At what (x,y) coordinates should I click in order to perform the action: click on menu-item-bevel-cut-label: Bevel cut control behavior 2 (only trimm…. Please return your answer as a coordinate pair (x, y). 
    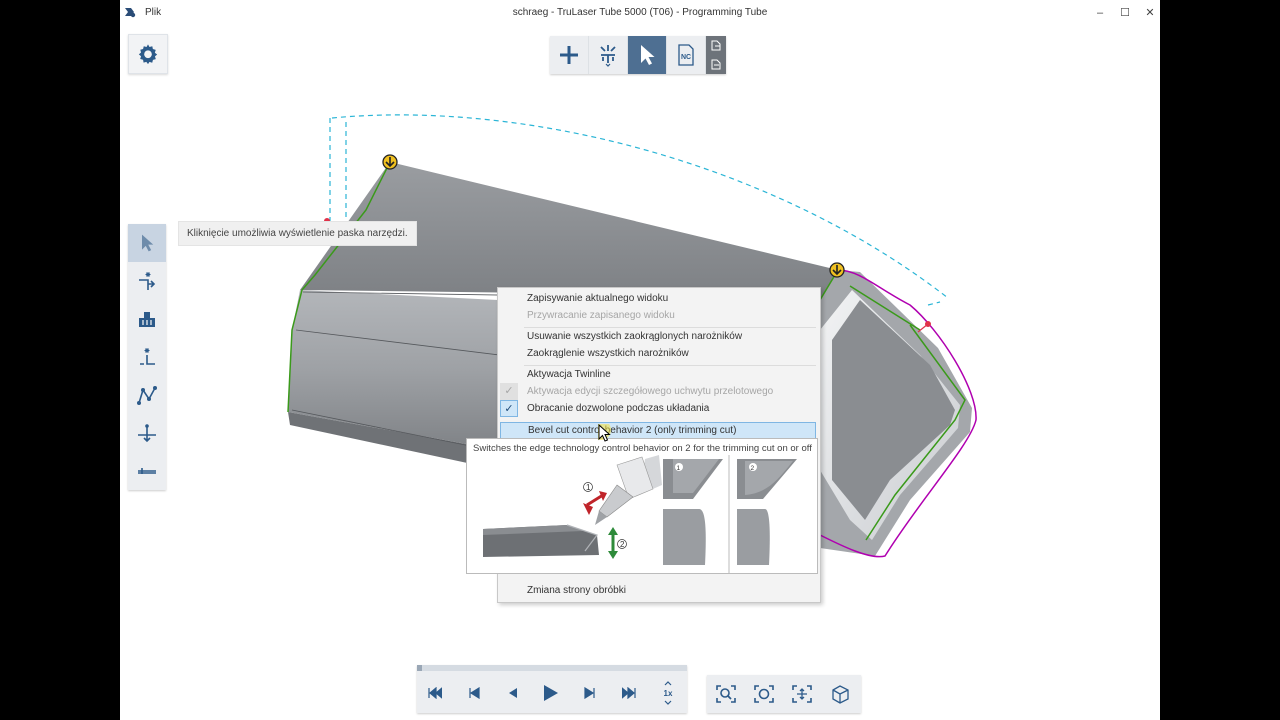
    Looking at the image, I should click on (632, 430).